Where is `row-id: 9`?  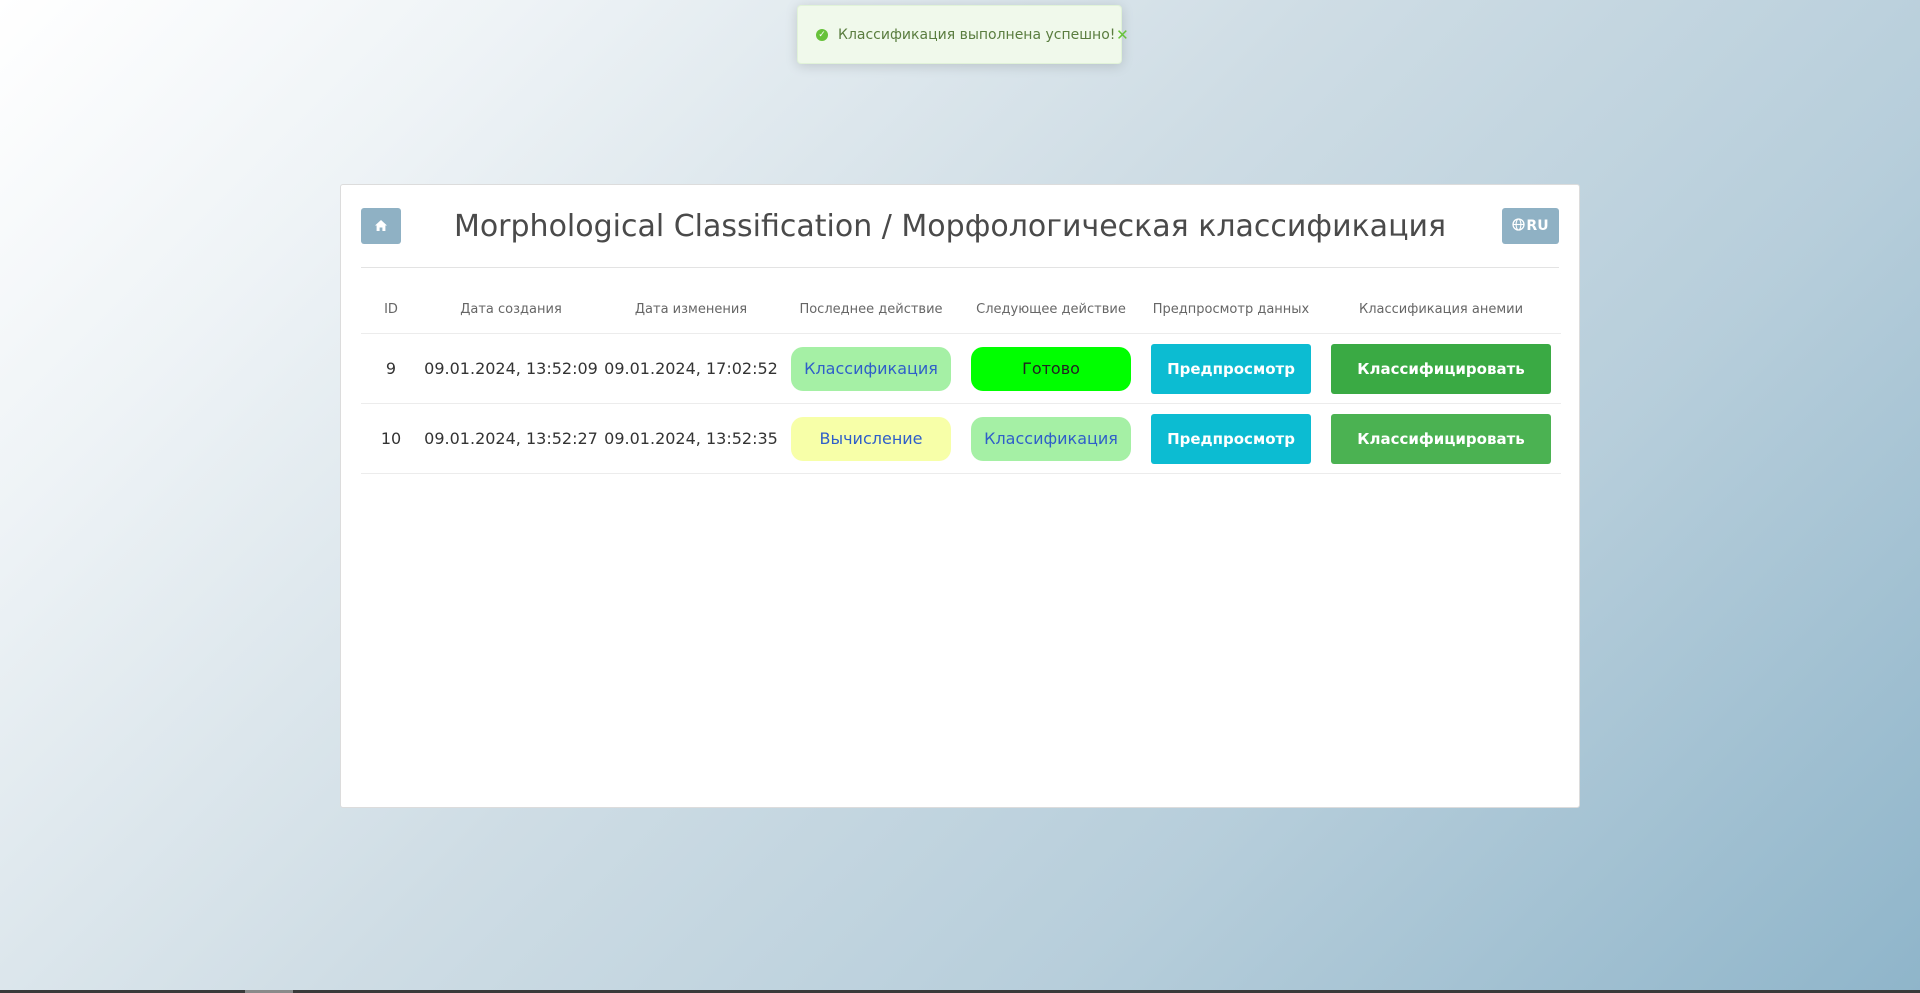 row-id: 9 is located at coordinates (391, 368).